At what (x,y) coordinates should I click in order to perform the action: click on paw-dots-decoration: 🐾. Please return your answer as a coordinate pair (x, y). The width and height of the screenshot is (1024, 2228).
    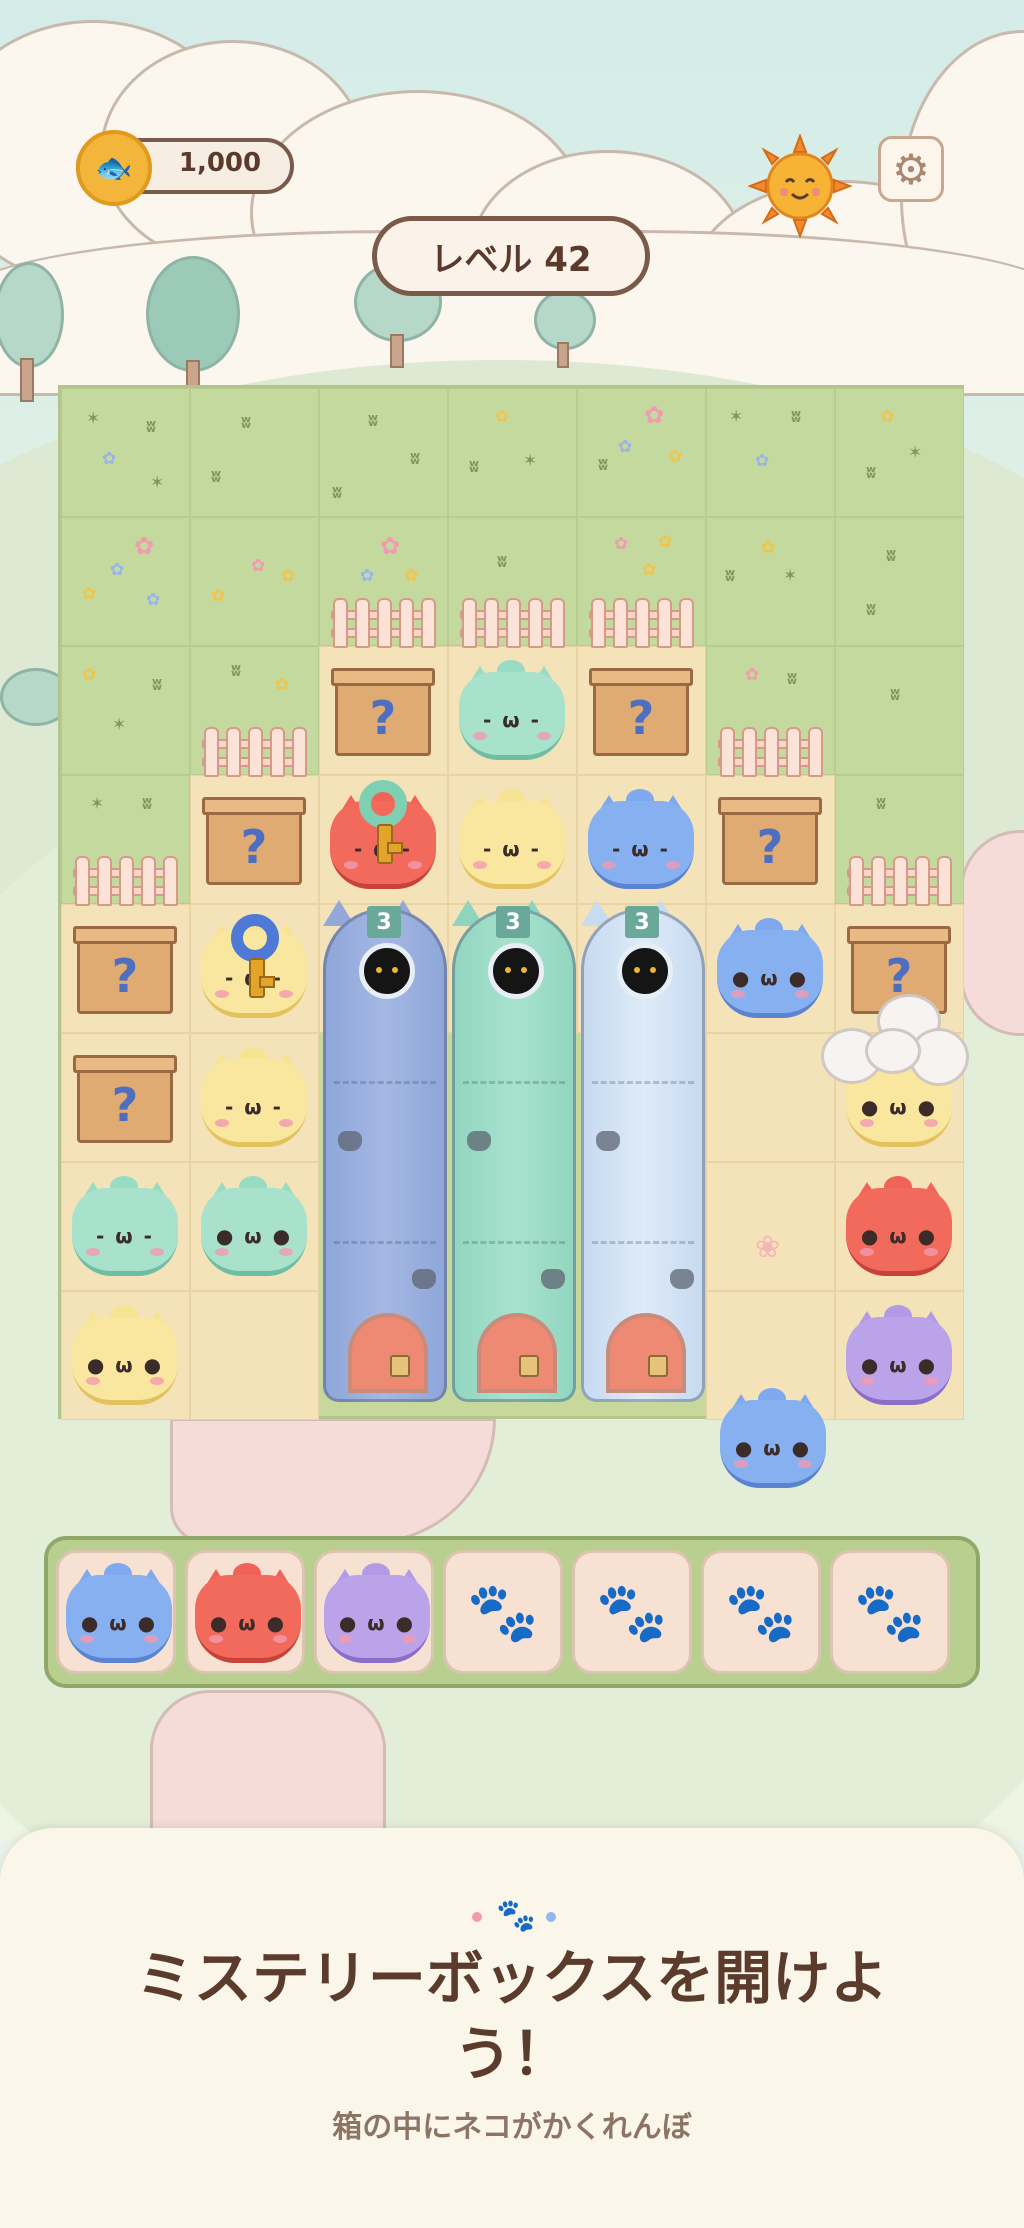
    Looking at the image, I should click on (512, 1916).